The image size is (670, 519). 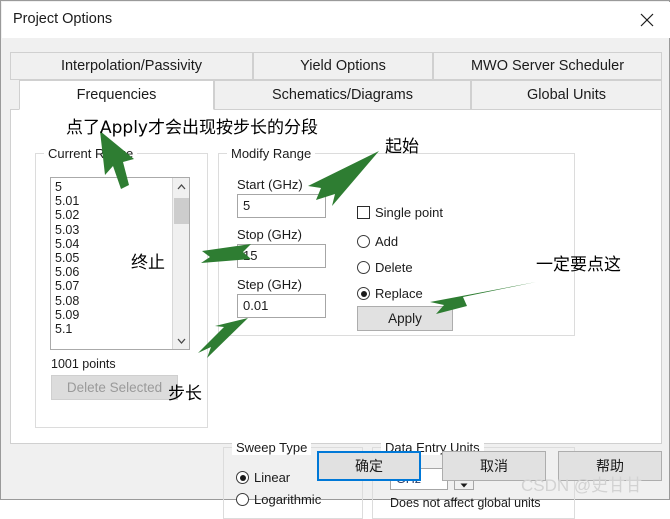 What do you see at coordinates (281, 306) in the screenshot?
I see `step-input: 0.01` at bounding box center [281, 306].